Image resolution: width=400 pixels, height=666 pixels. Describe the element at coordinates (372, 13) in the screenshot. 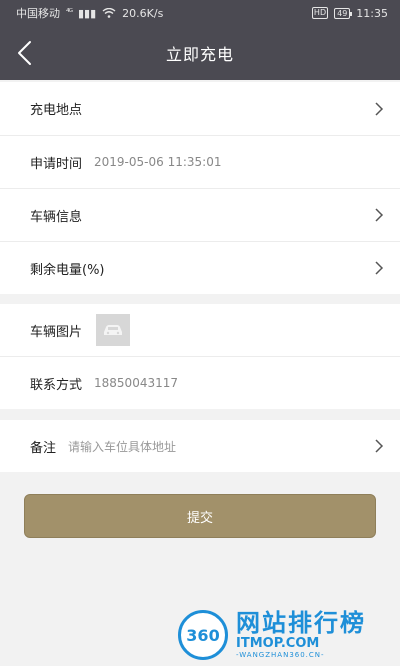

I see `status-time: 11:35` at that location.